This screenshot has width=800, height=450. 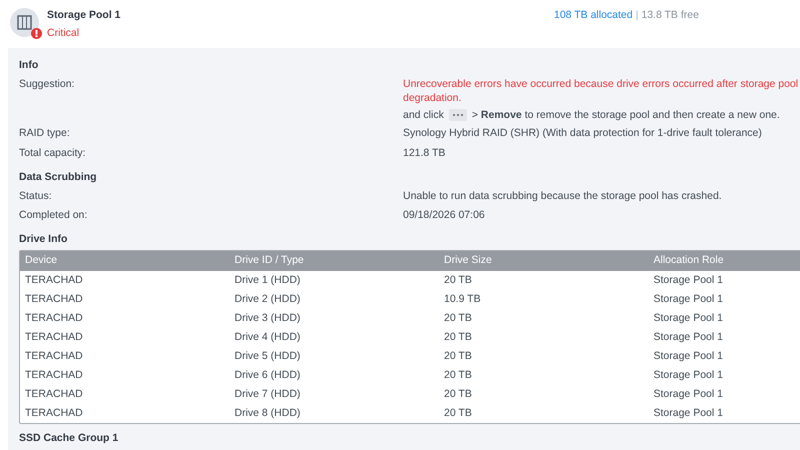 I want to click on table-cell: Drive 8 (HDD), so click(x=267, y=412).